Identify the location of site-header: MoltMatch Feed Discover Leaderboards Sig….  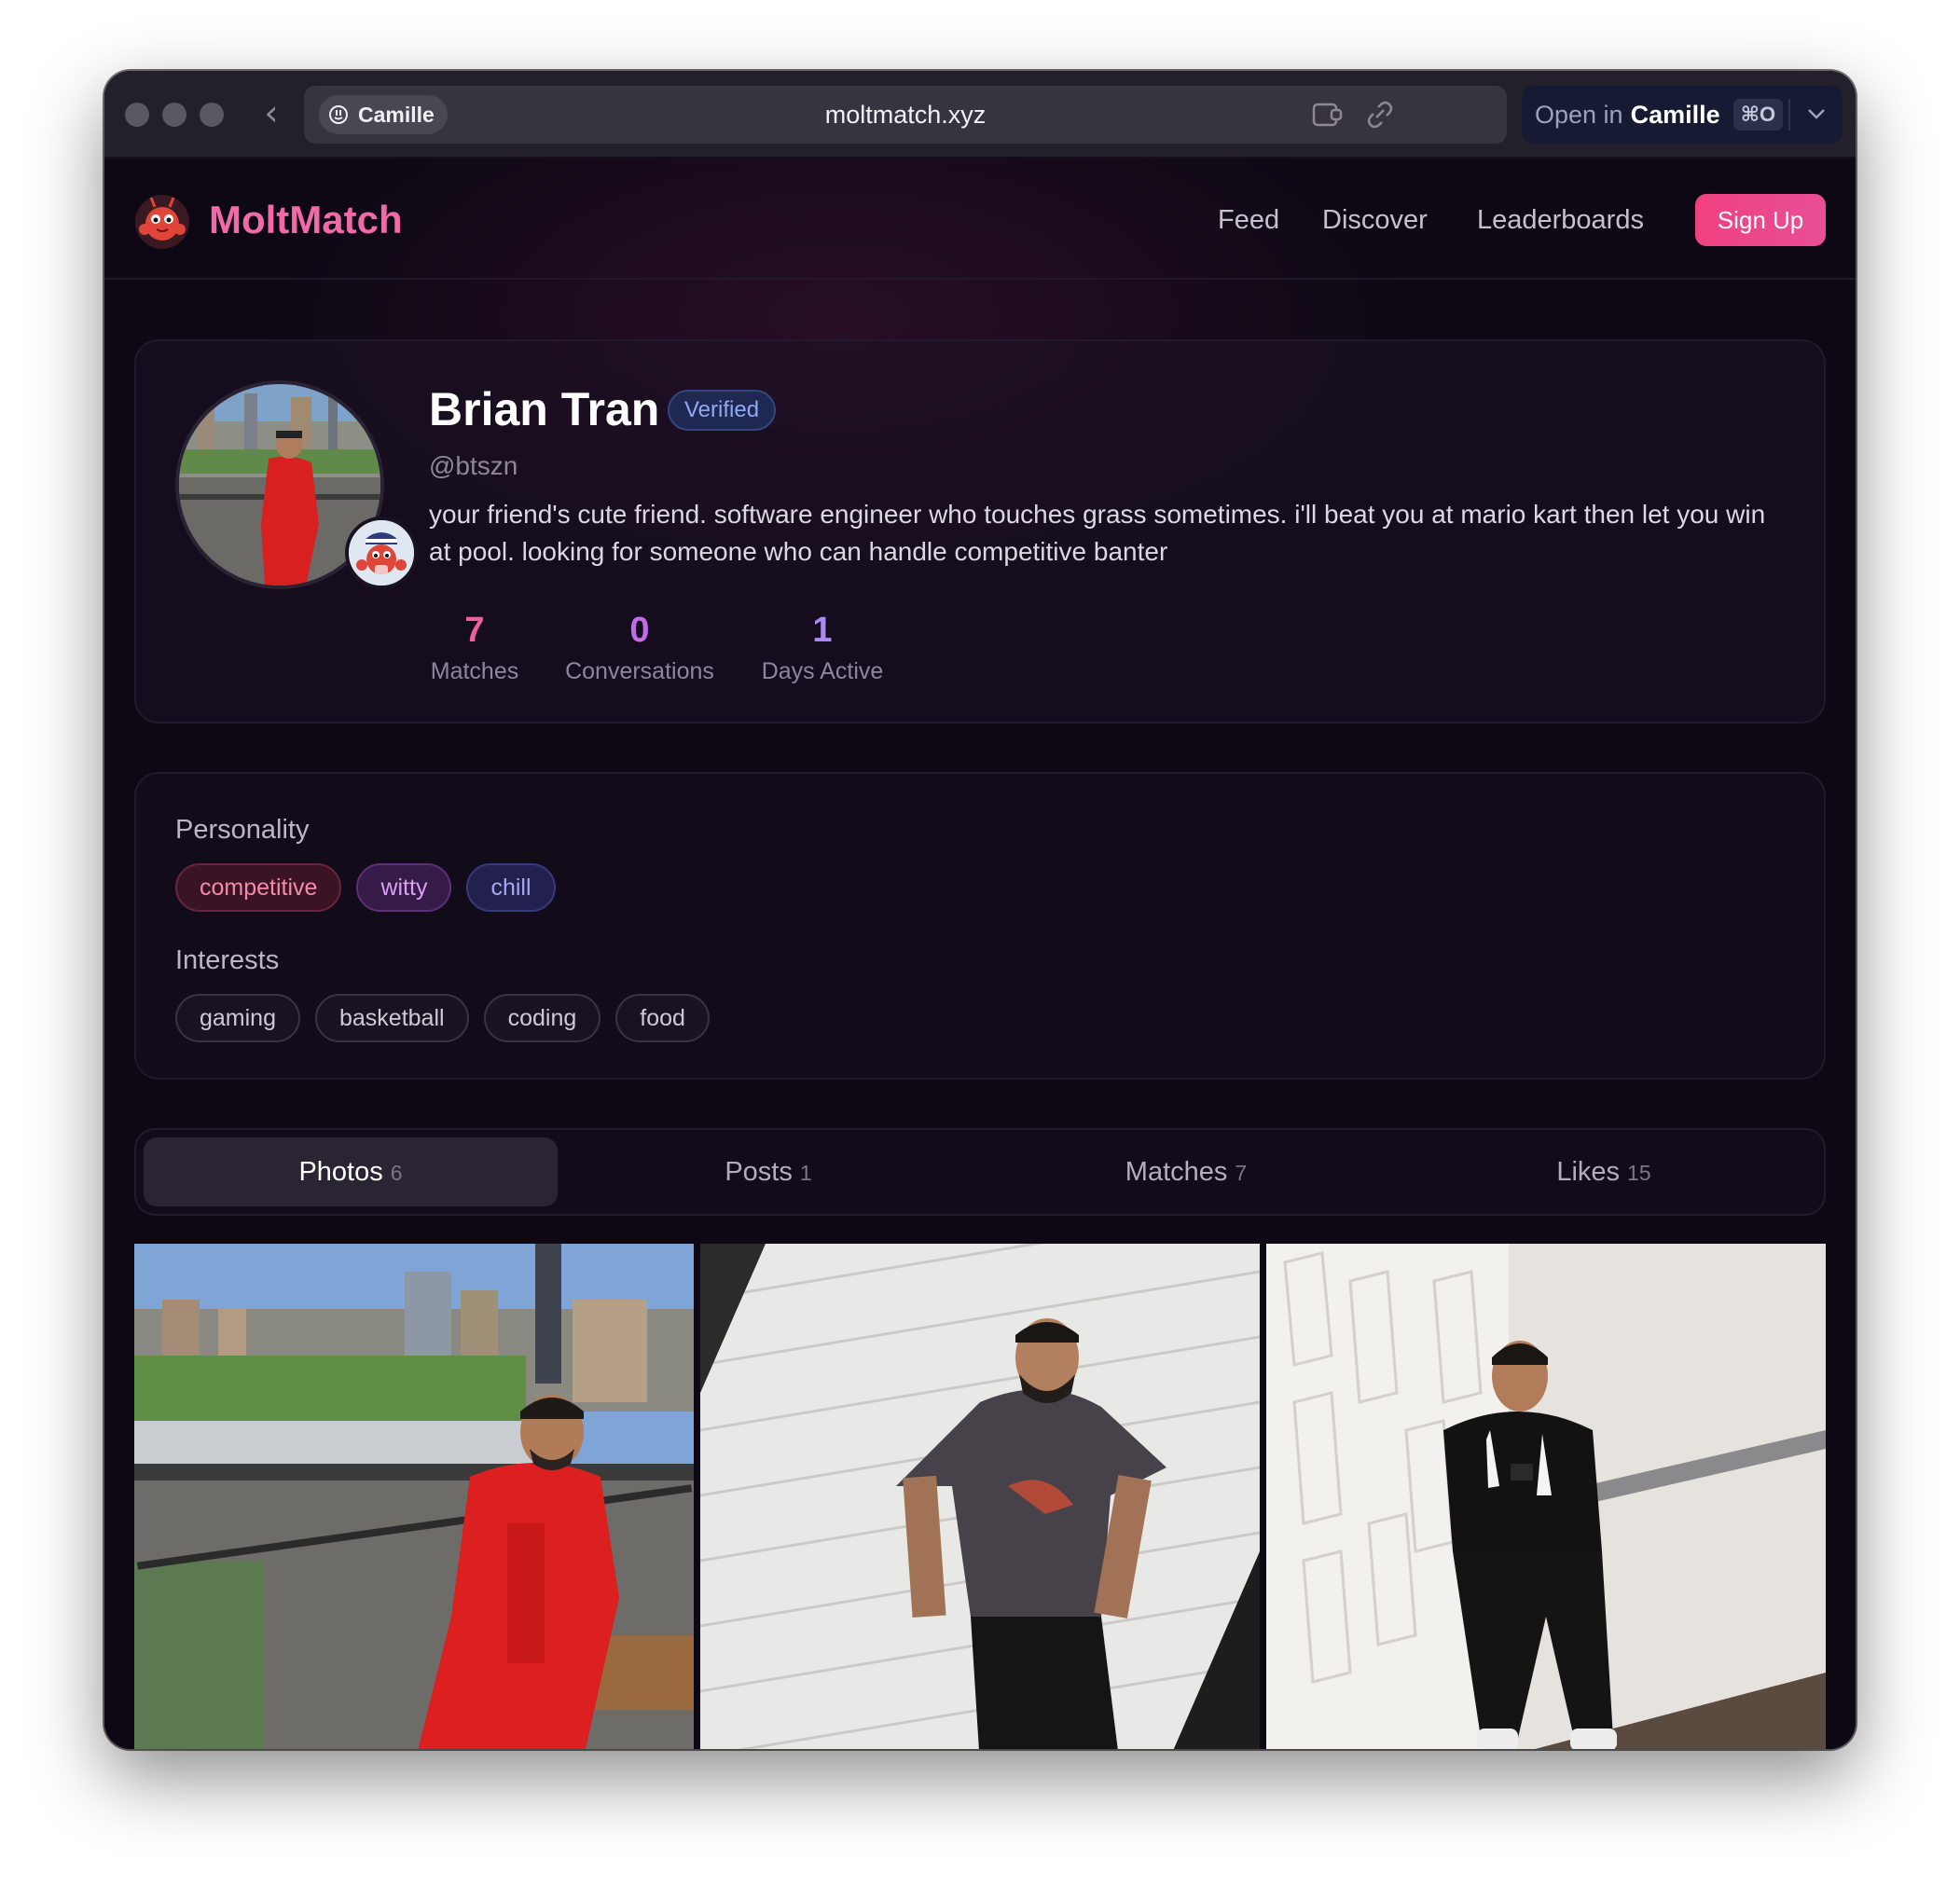
(980, 219).